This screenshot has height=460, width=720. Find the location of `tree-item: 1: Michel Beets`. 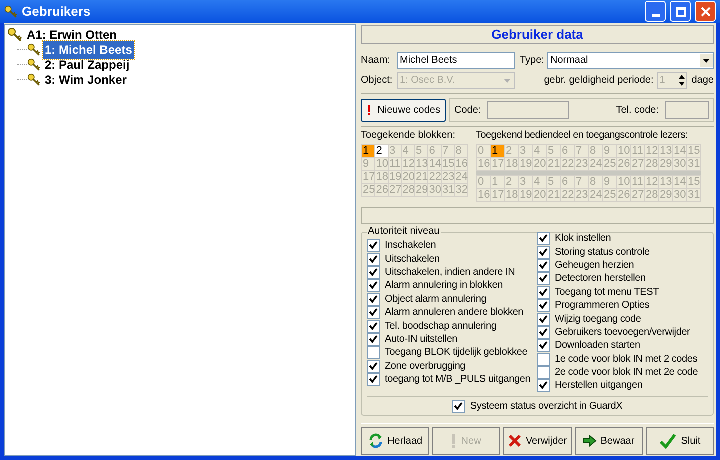

tree-item: 1: Michel Beets is located at coordinates (88, 49).